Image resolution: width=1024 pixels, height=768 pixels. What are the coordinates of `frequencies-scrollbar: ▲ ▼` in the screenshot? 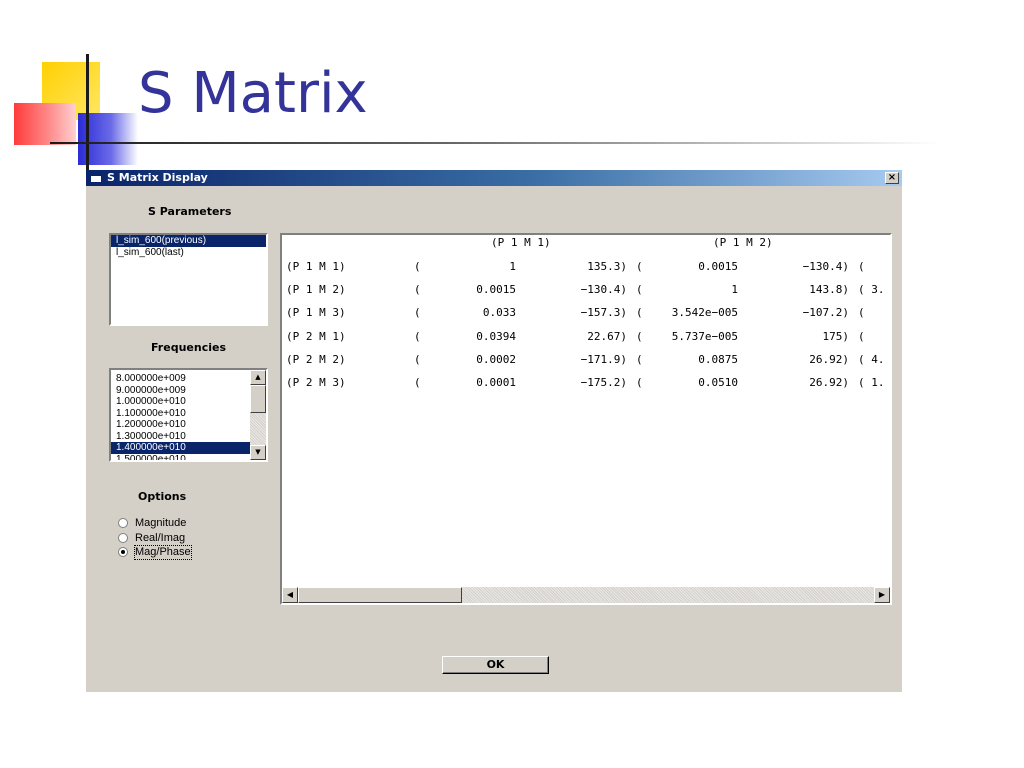 It's located at (258, 415).